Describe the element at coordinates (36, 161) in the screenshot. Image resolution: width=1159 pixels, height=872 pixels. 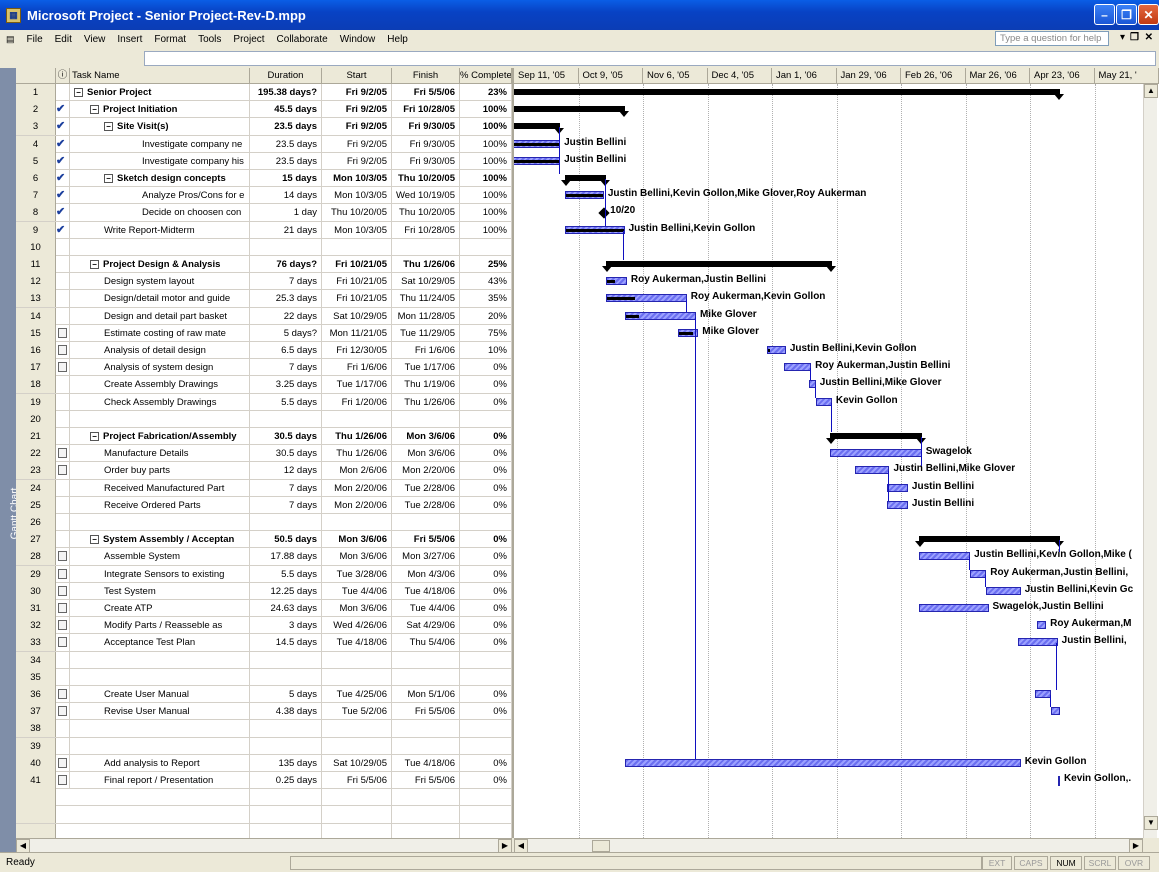
I see `row-id: 5` at that location.